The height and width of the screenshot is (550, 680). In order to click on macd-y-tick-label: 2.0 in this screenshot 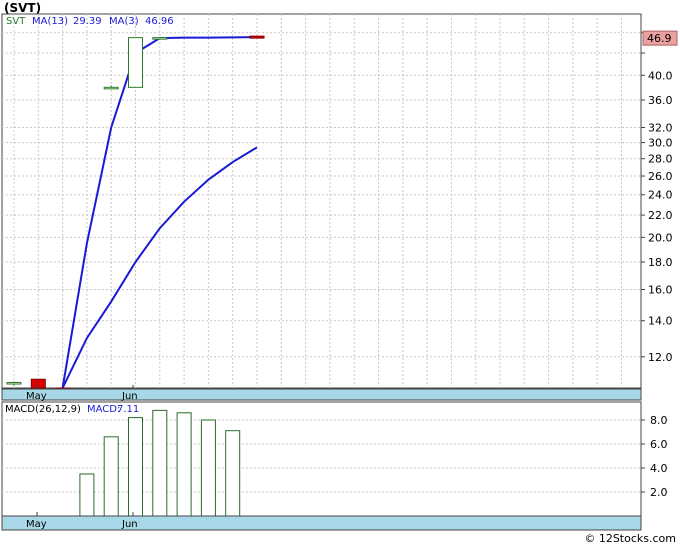, I will do `click(659, 492)`.